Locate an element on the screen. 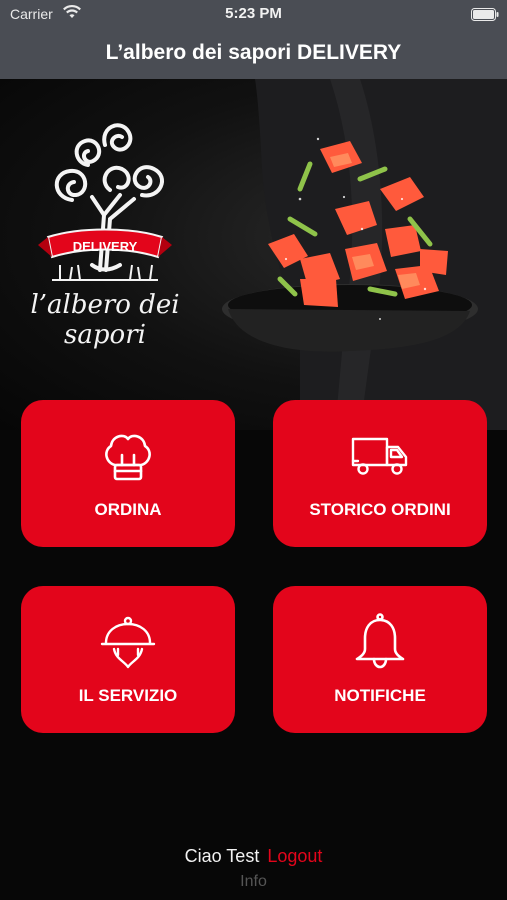  status-time: 5:23 PM is located at coordinates (253, 13).